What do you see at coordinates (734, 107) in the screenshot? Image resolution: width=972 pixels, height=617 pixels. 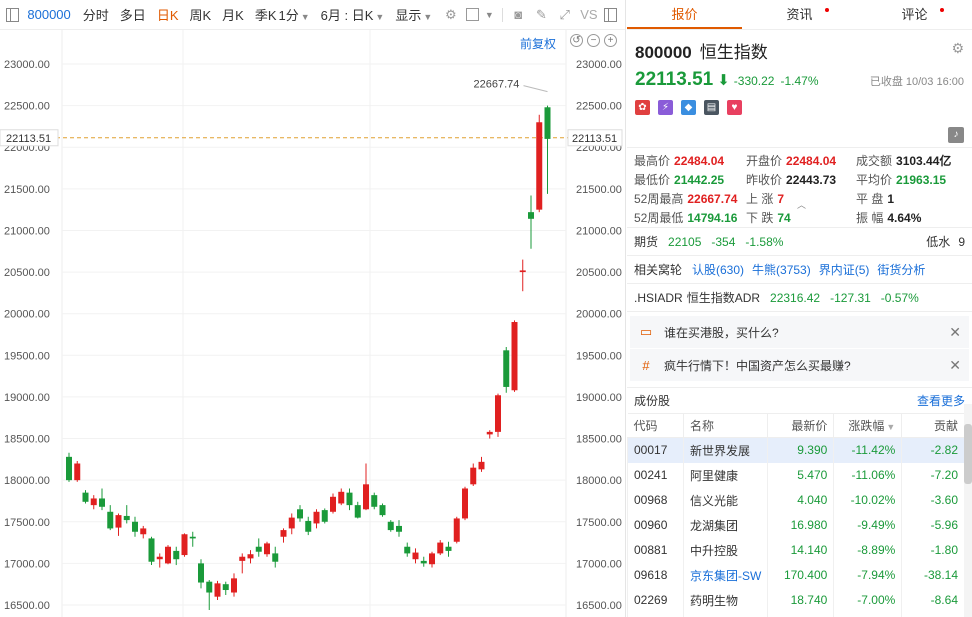 I see `favorite-heart-icon: ♥` at bounding box center [734, 107].